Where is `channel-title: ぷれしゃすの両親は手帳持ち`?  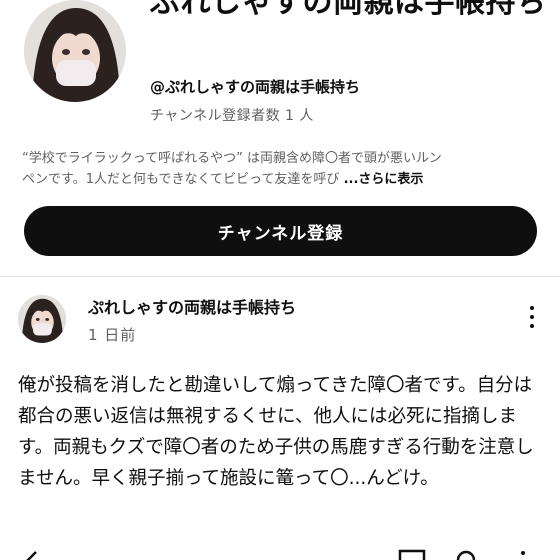 channel-title: ぷれしゃすの両親は手帳持ち is located at coordinates (348, 10).